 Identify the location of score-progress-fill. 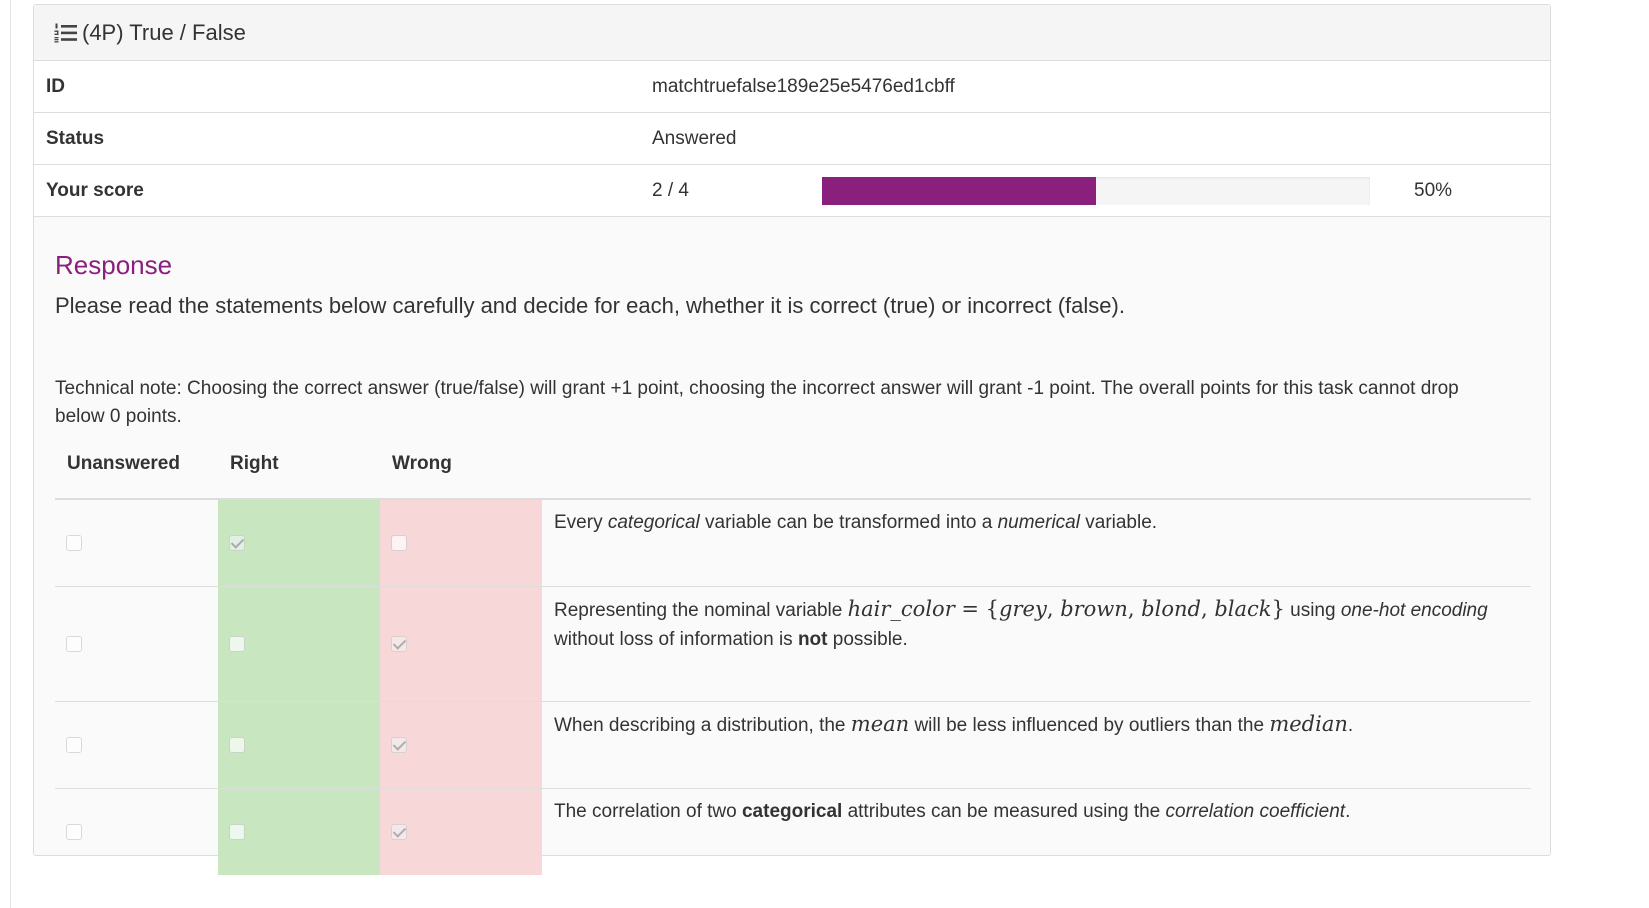
(959, 190).